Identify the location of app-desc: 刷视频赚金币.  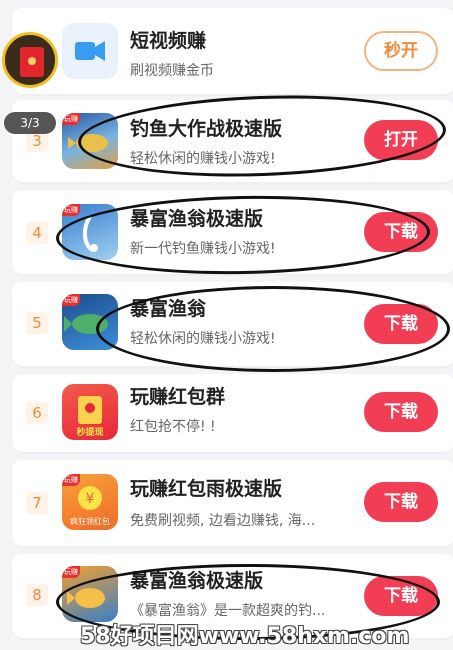
(172, 71).